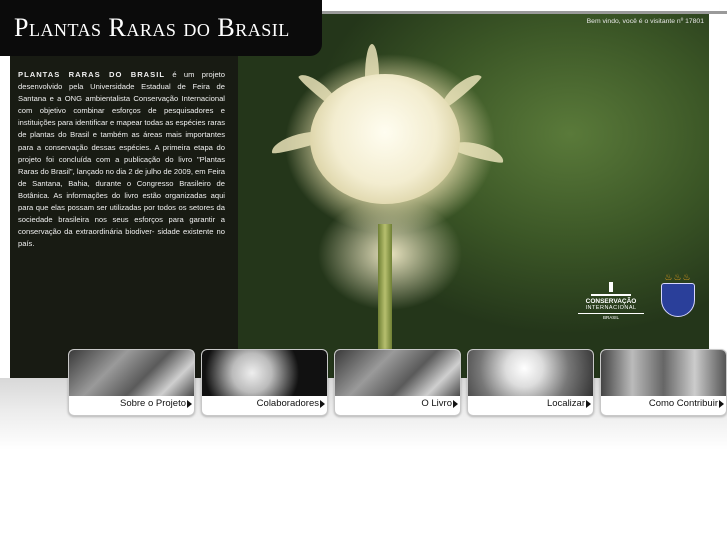  I want to click on uefs-logo: ♨♨♨, so click(678, 298).